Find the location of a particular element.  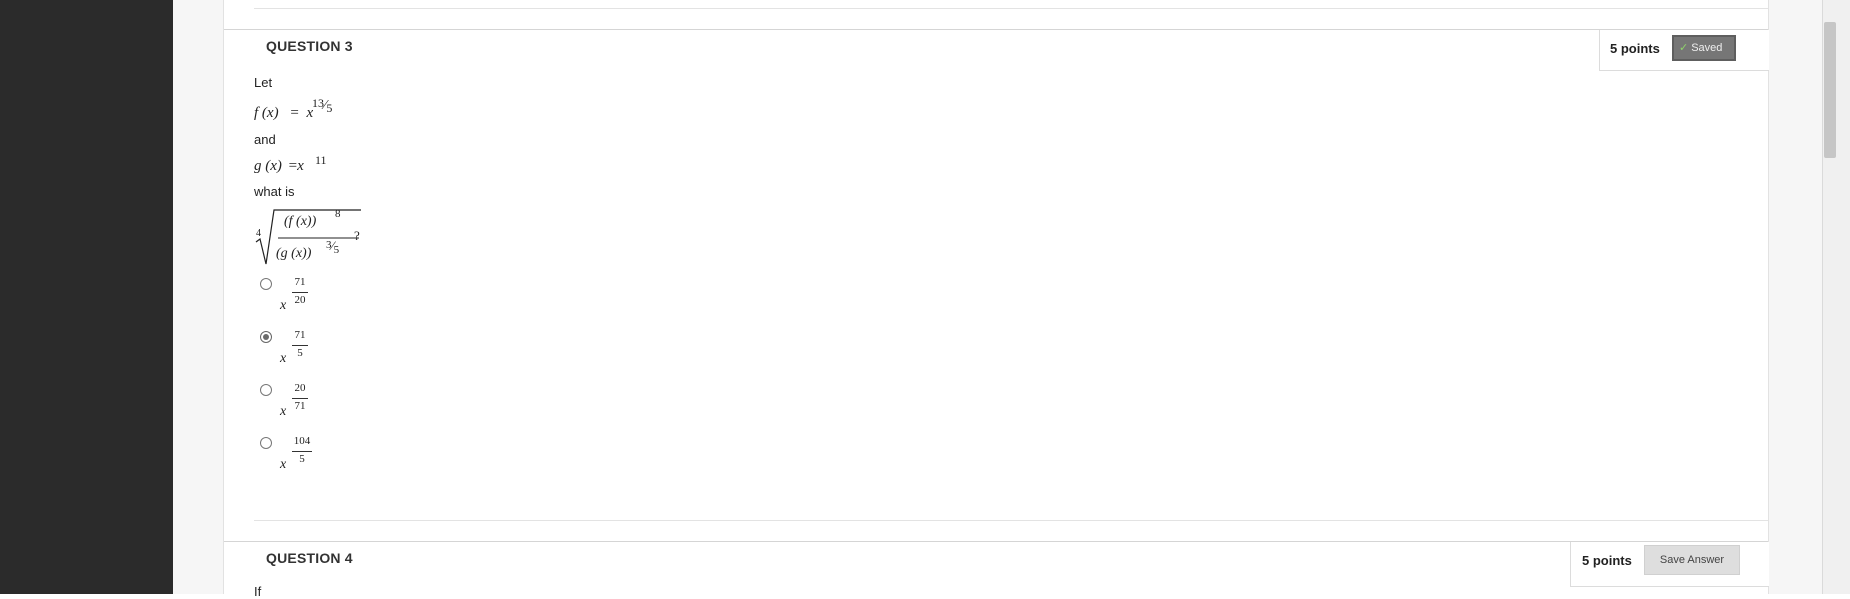

expr-denominator: (g (x)) is located at coordinates (294, 253).